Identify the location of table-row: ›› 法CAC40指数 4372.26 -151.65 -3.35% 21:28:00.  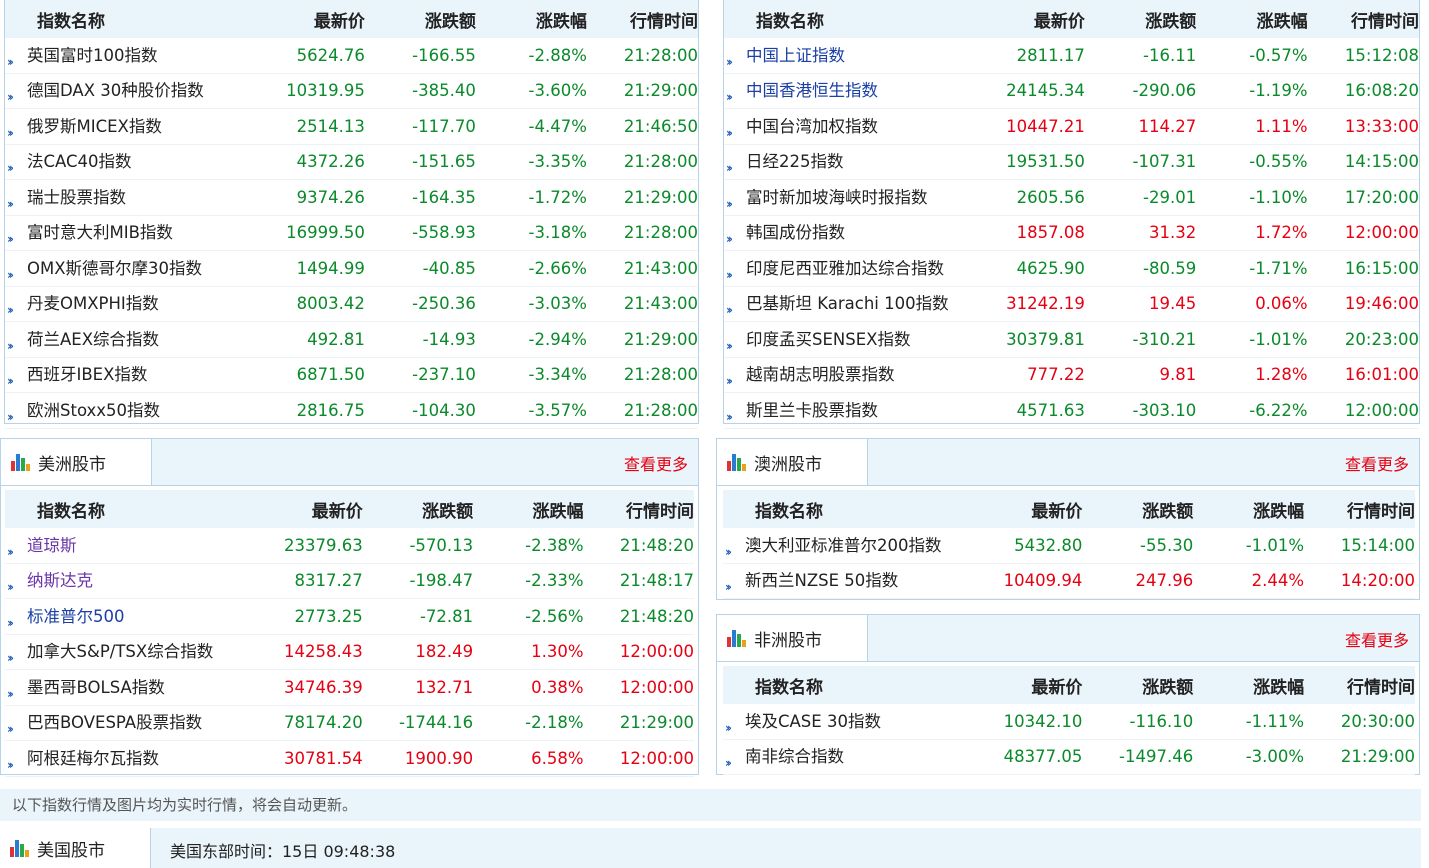
(351, 162).